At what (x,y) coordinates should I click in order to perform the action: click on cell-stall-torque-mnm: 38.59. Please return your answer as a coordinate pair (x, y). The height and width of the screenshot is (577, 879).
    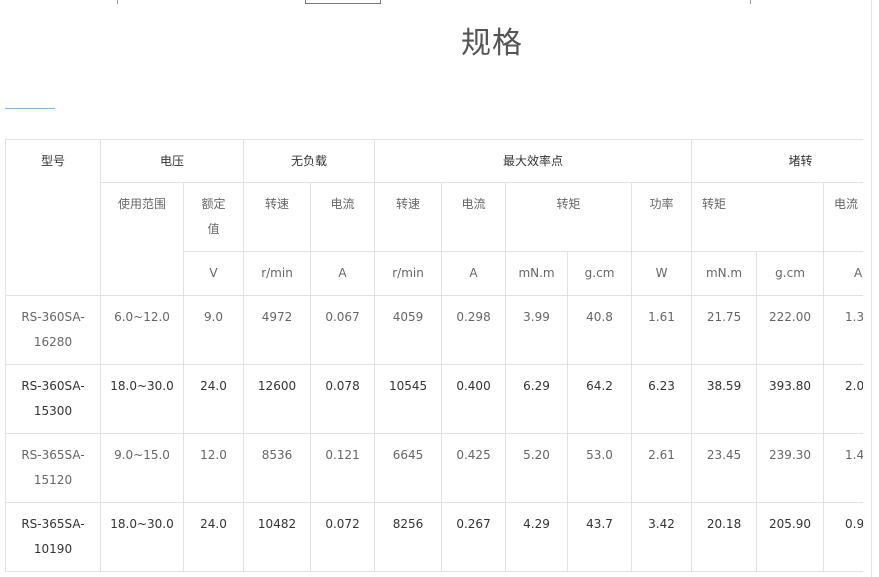
    Looking at the image, I should click on (724, 399).